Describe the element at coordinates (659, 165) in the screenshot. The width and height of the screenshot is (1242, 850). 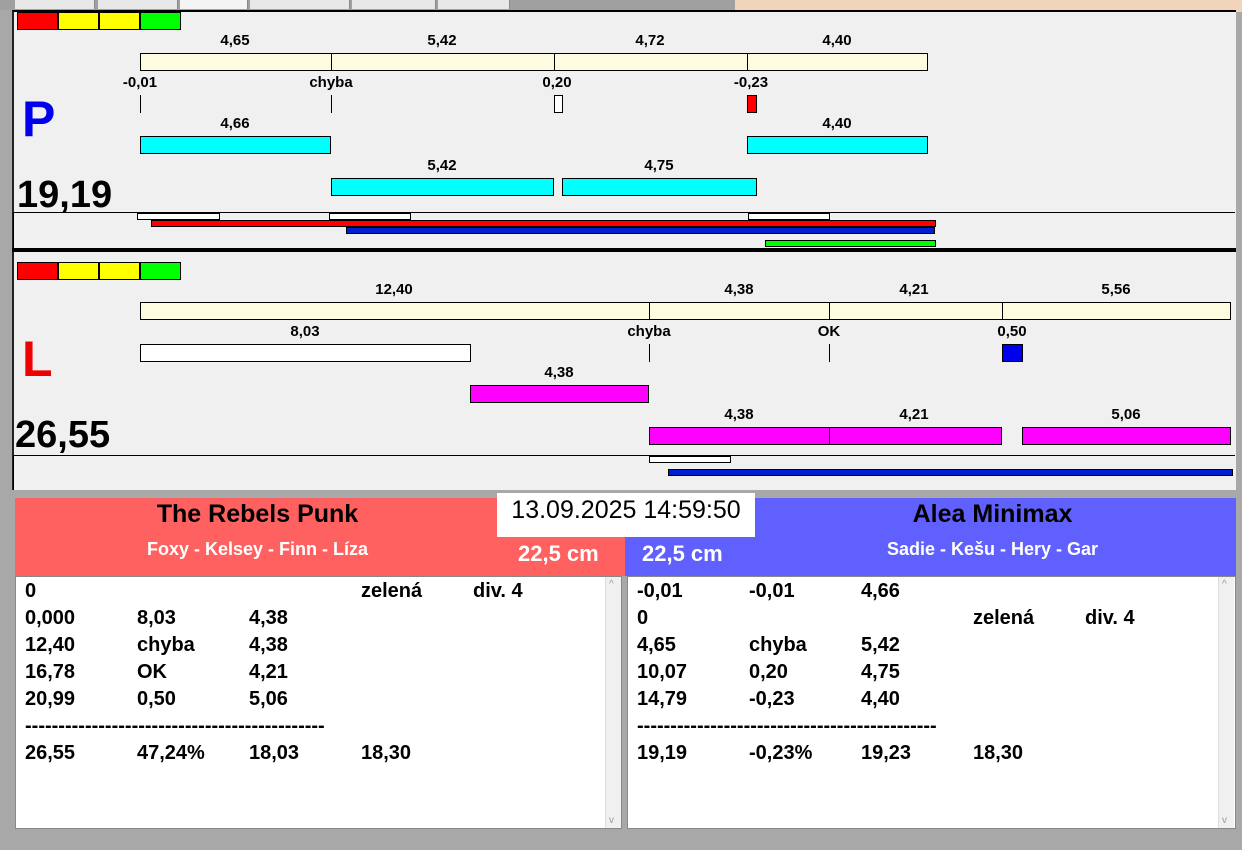
I see `segment-label: 4,75` at that location.